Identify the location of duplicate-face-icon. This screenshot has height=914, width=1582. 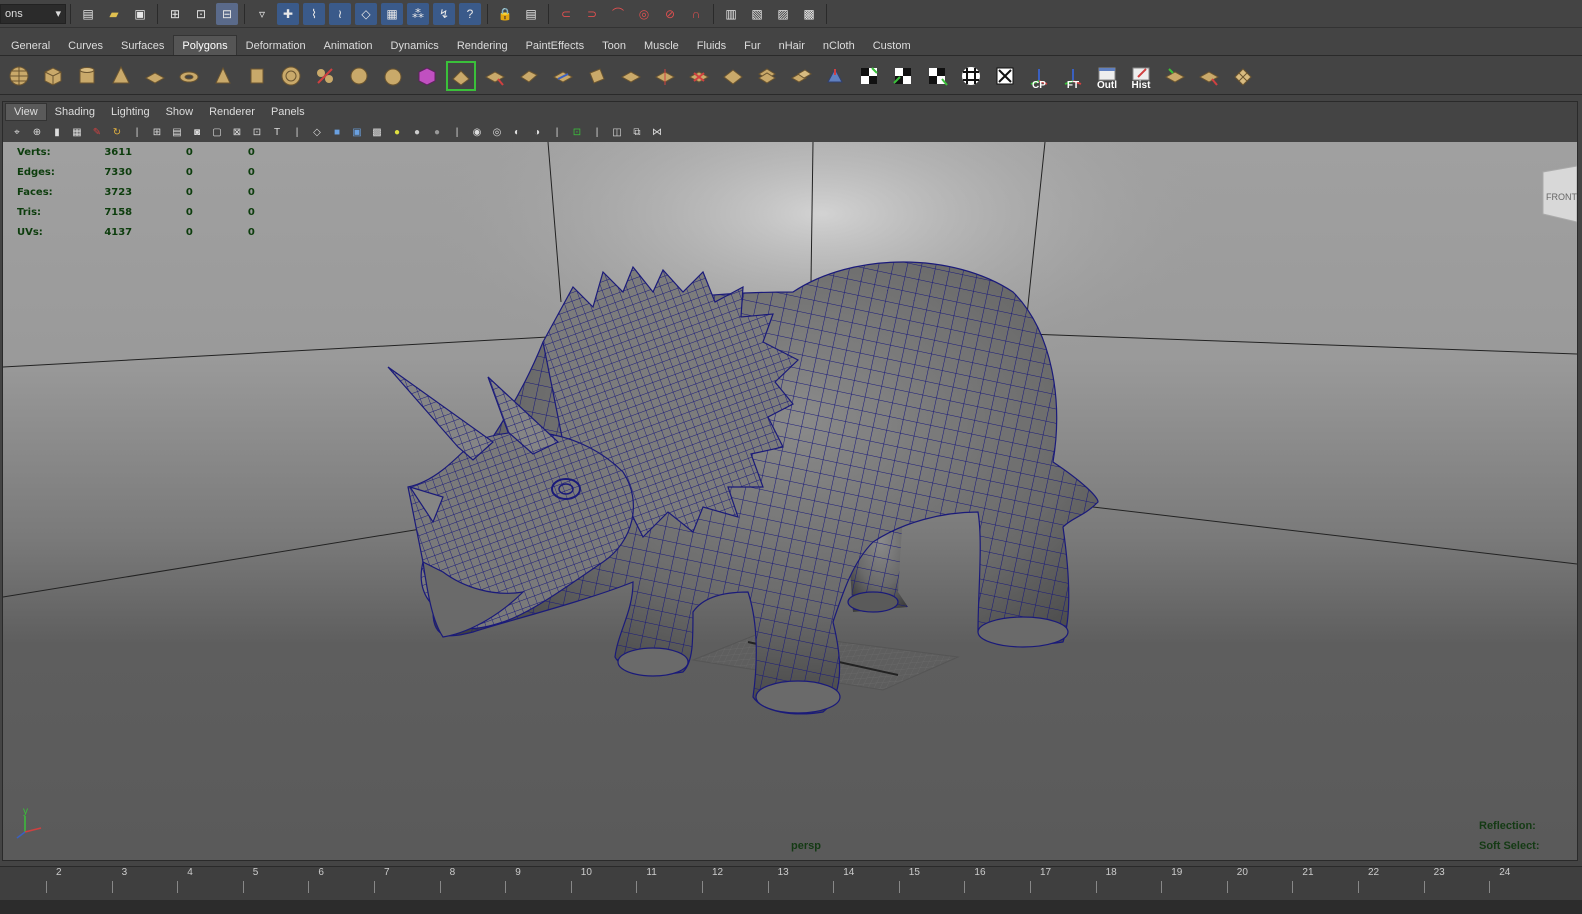
(1209, 76).